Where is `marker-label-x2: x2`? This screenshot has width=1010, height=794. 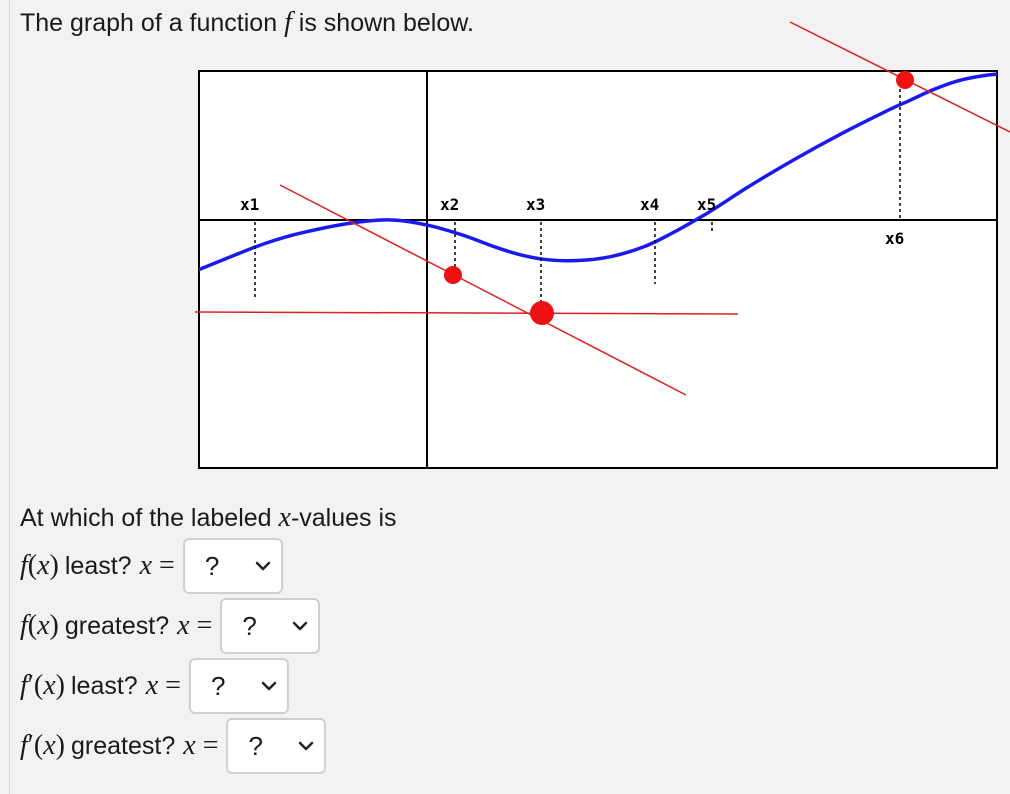 marker-label-x2: x2 is located at coordinates (449, 204).